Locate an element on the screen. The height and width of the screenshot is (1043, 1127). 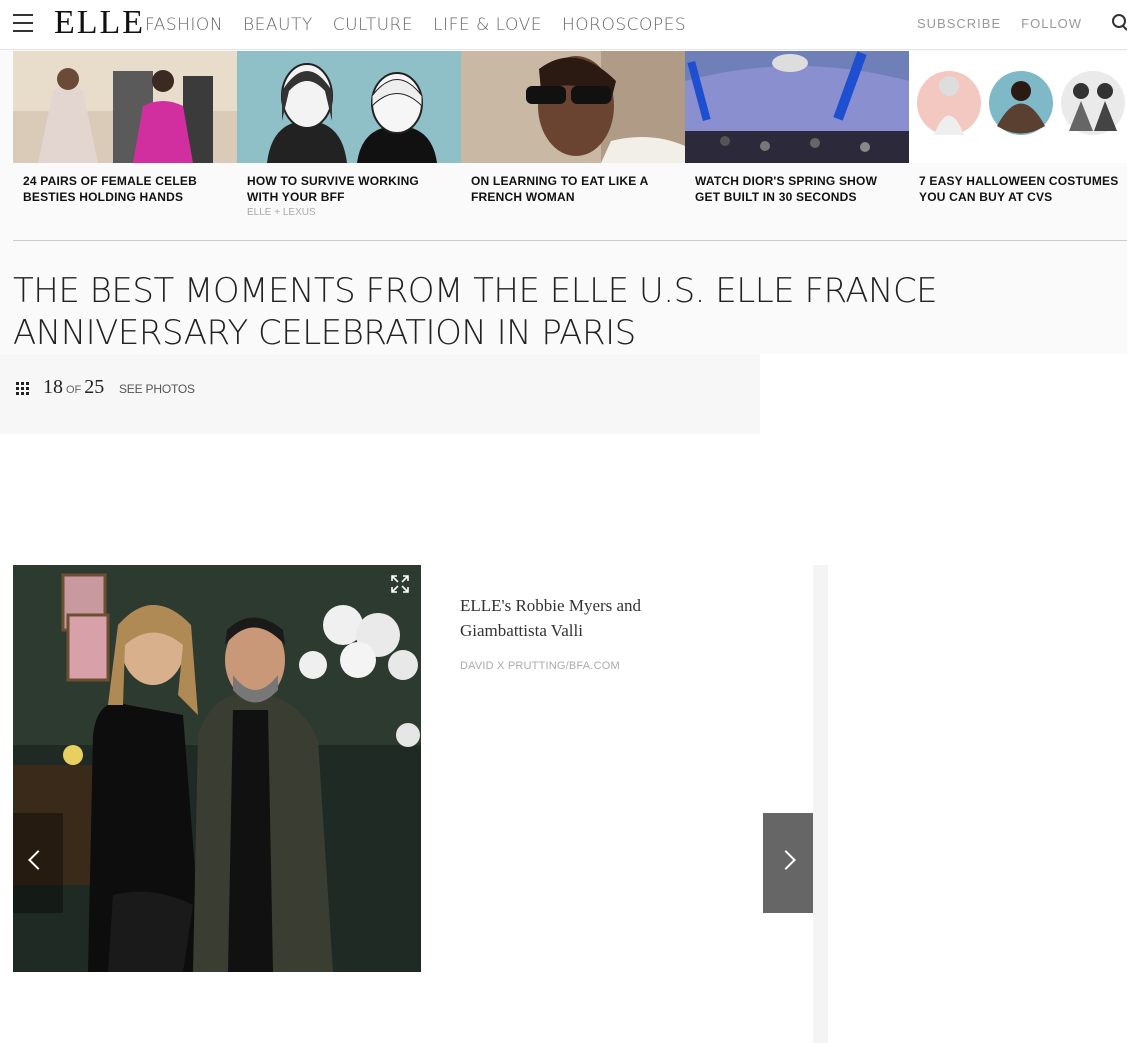
see-photos-link: SEE PHOTOS is located at coordinates (157, 389).